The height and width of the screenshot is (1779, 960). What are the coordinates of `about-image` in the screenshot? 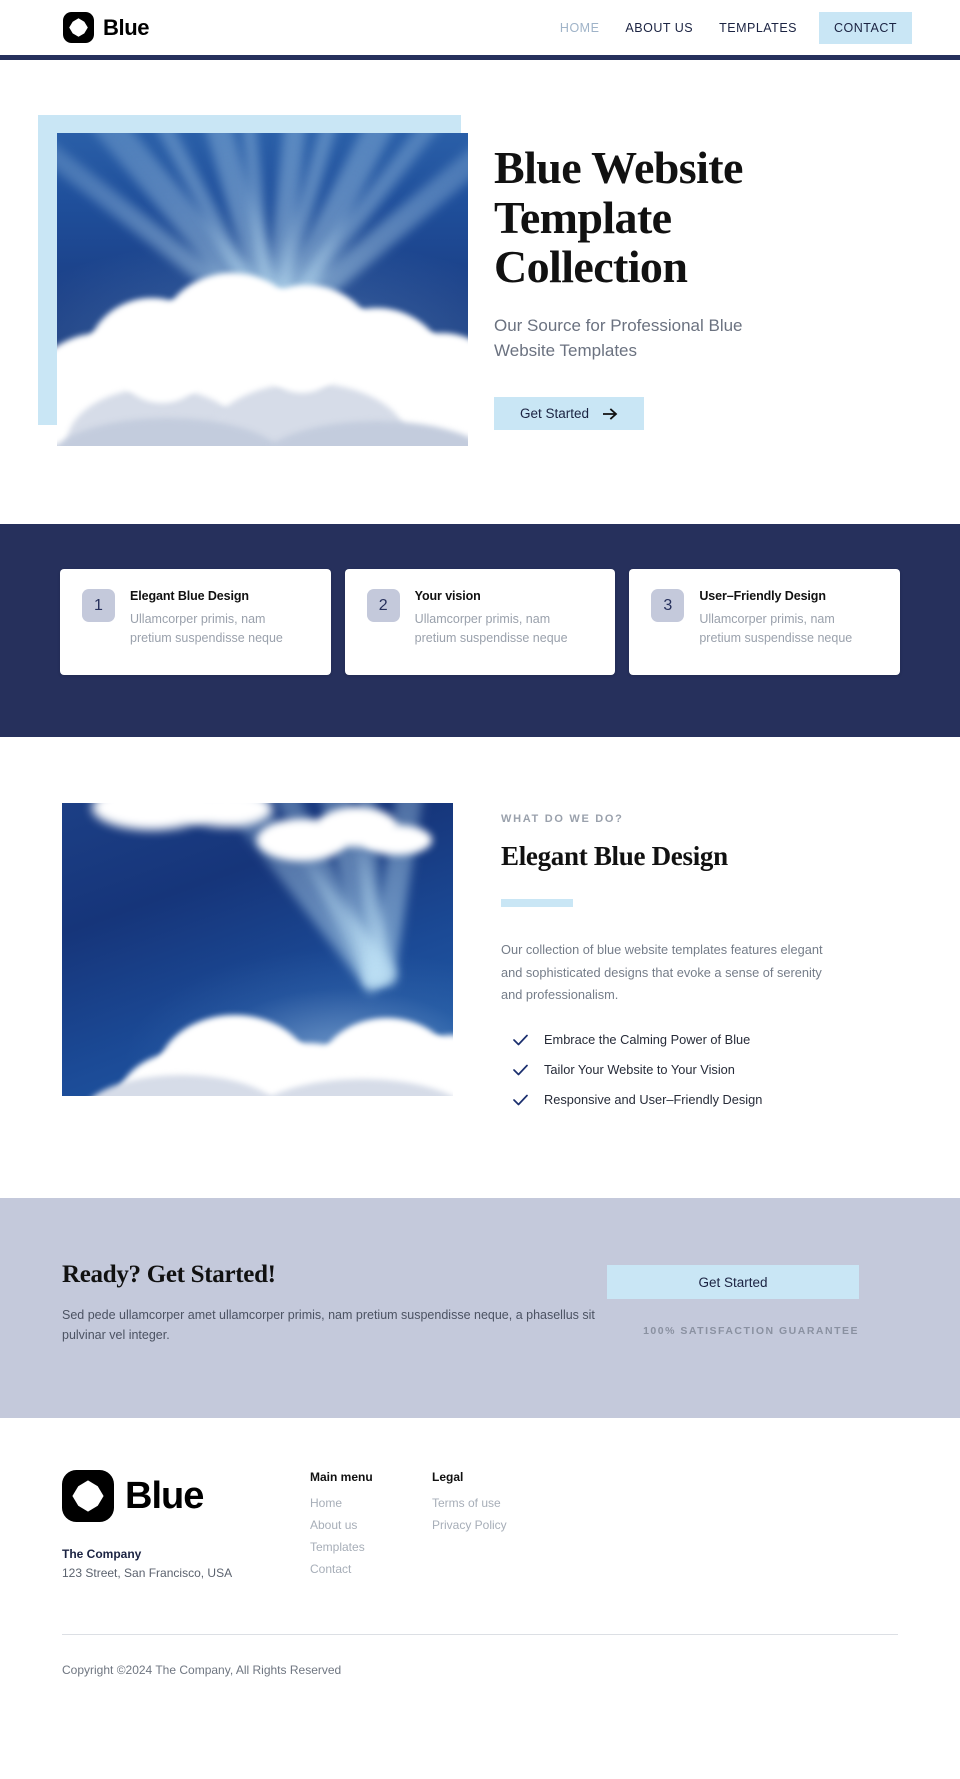 It's located at (257, 949).